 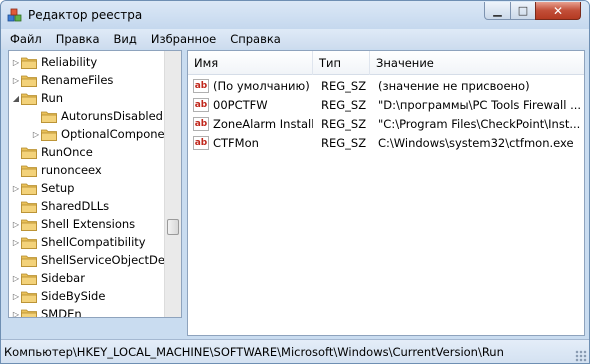 What do you see at coordinates (341, 63) in the screenshot?
I see `column-header-type: Тип` at bounding box center [341, 63].